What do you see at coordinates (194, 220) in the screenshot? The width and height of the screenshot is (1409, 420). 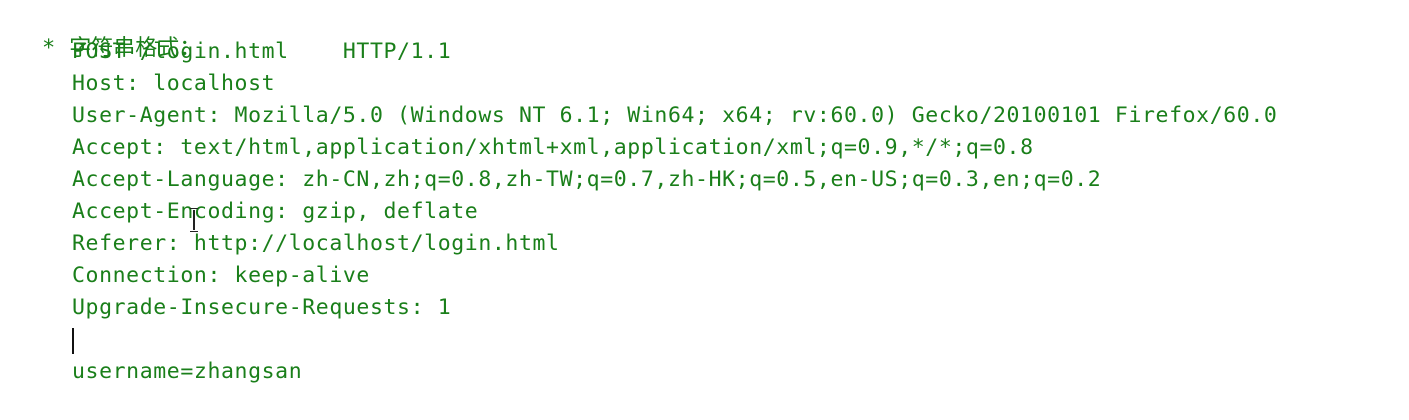 I see `ibeam-cursor-icon` at bounding box center [194, 220].